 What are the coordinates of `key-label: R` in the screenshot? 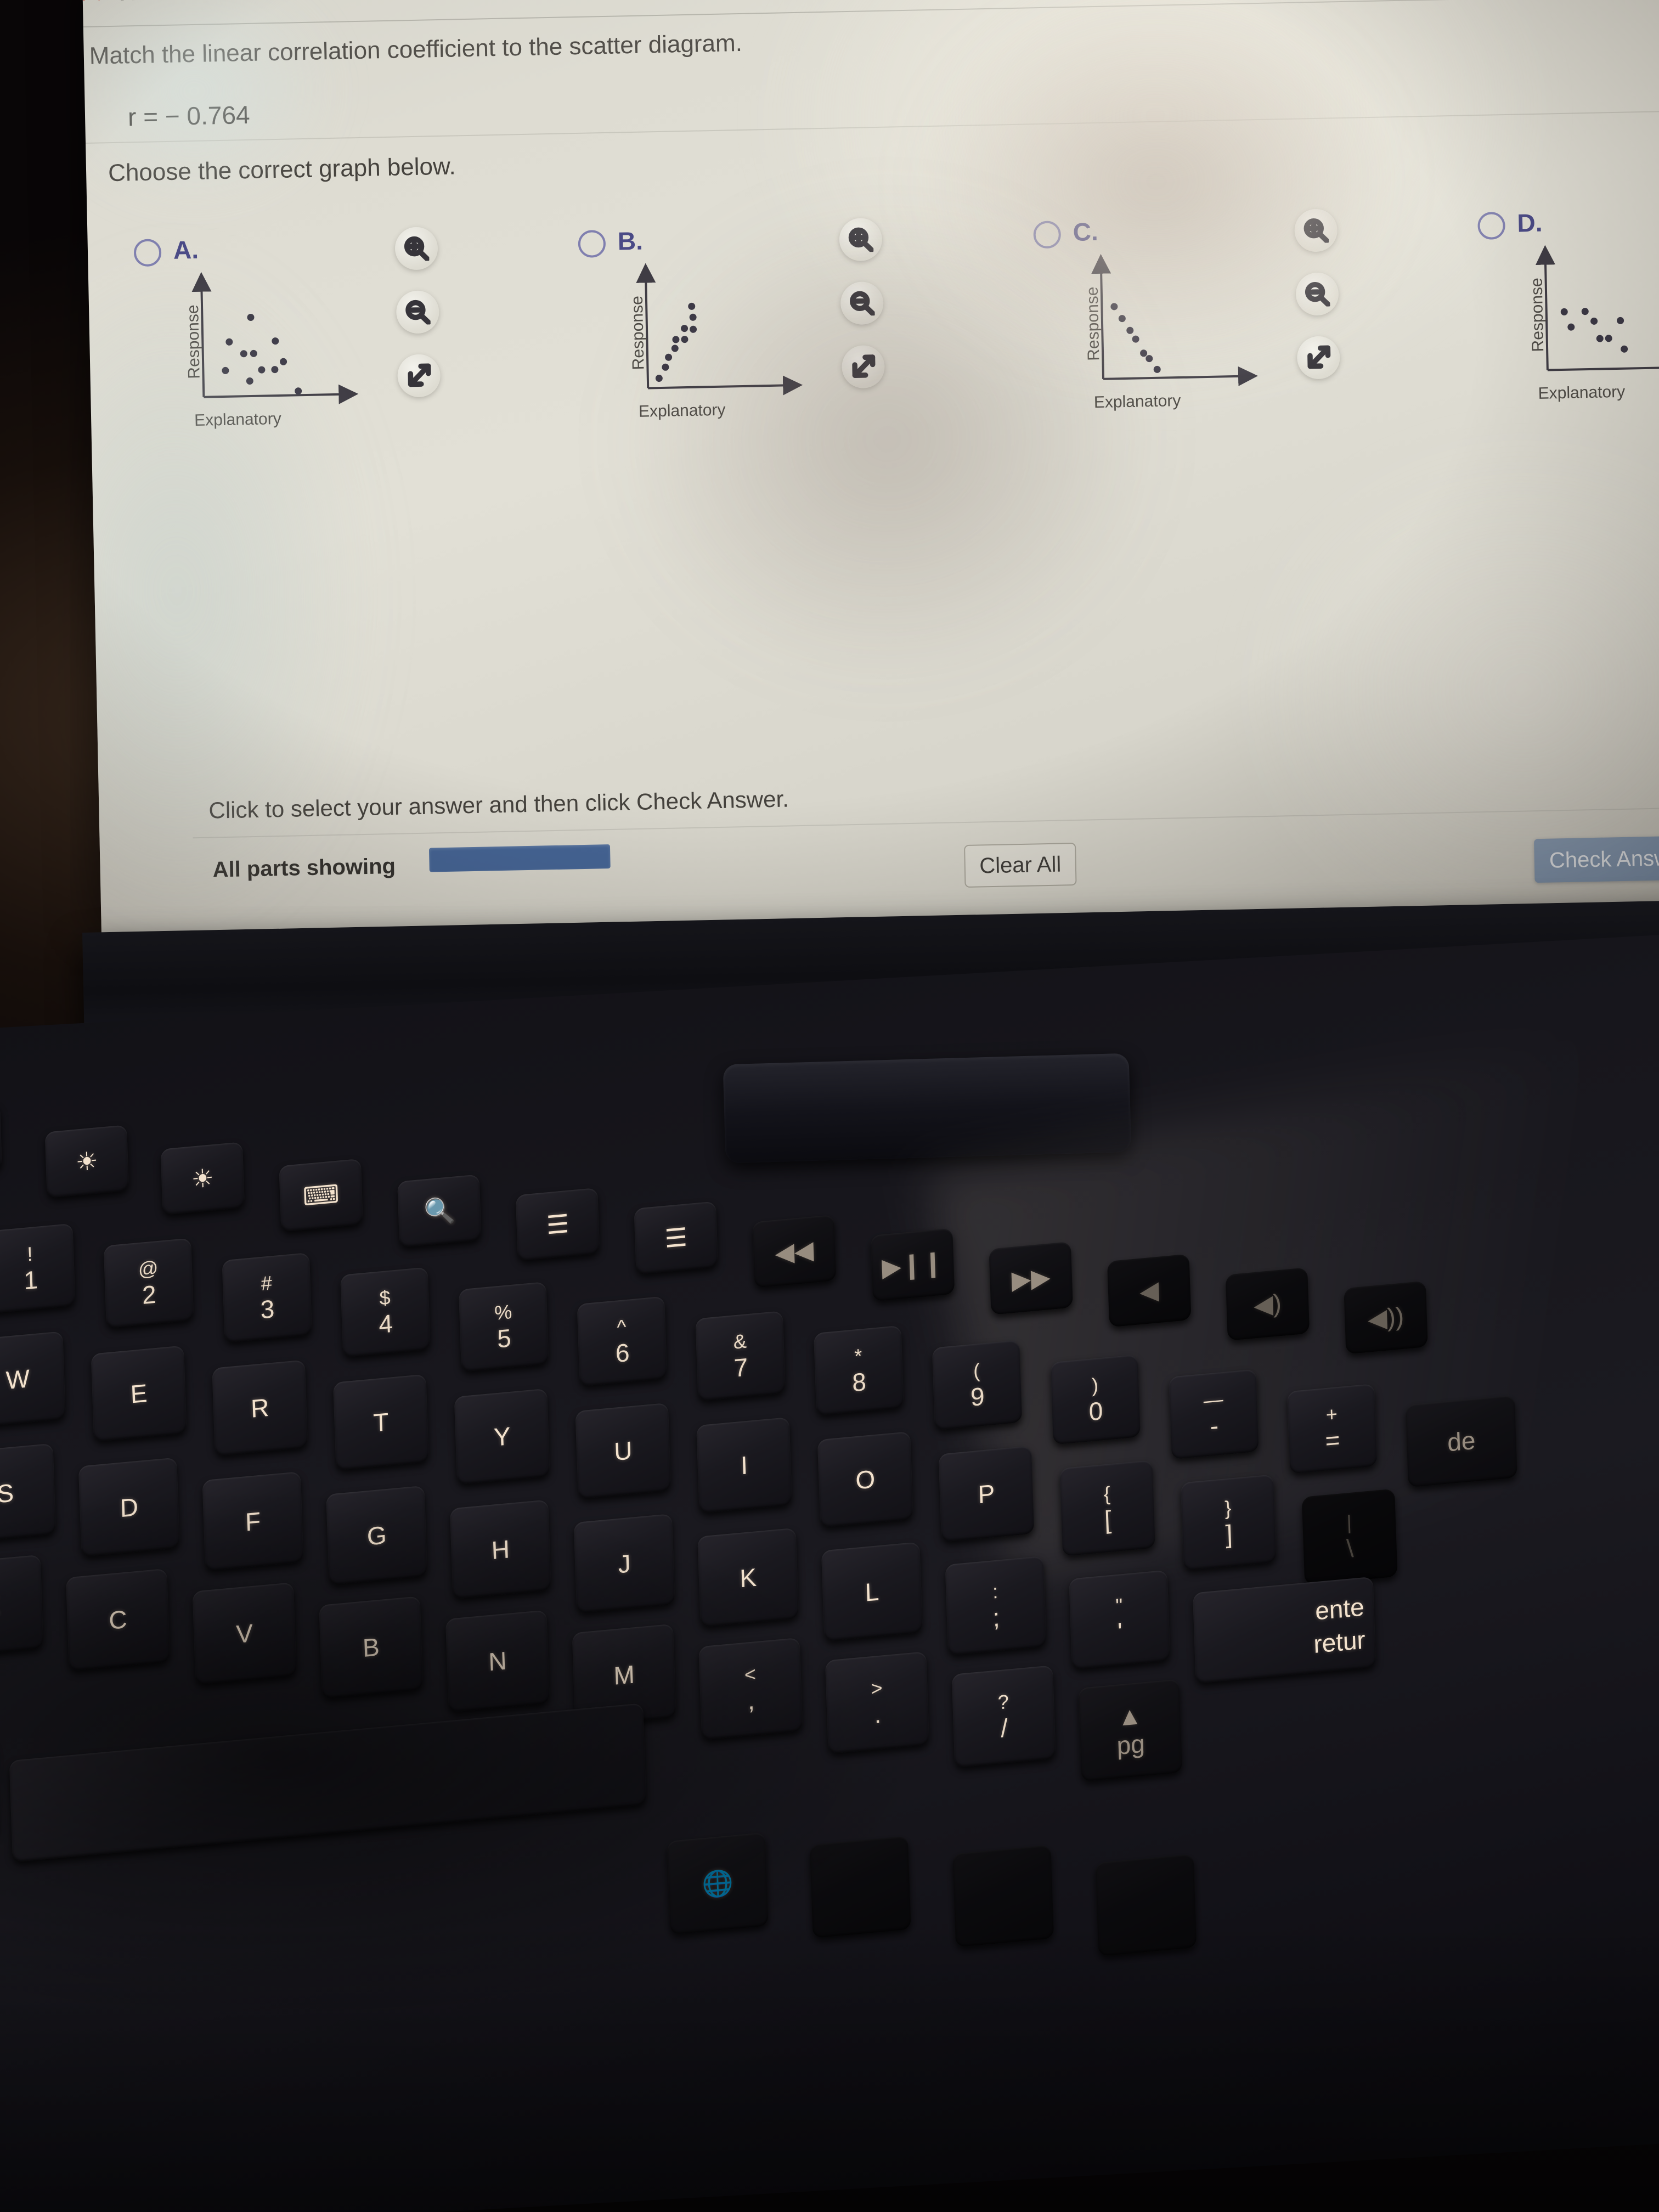 It's located at (260, 1407).